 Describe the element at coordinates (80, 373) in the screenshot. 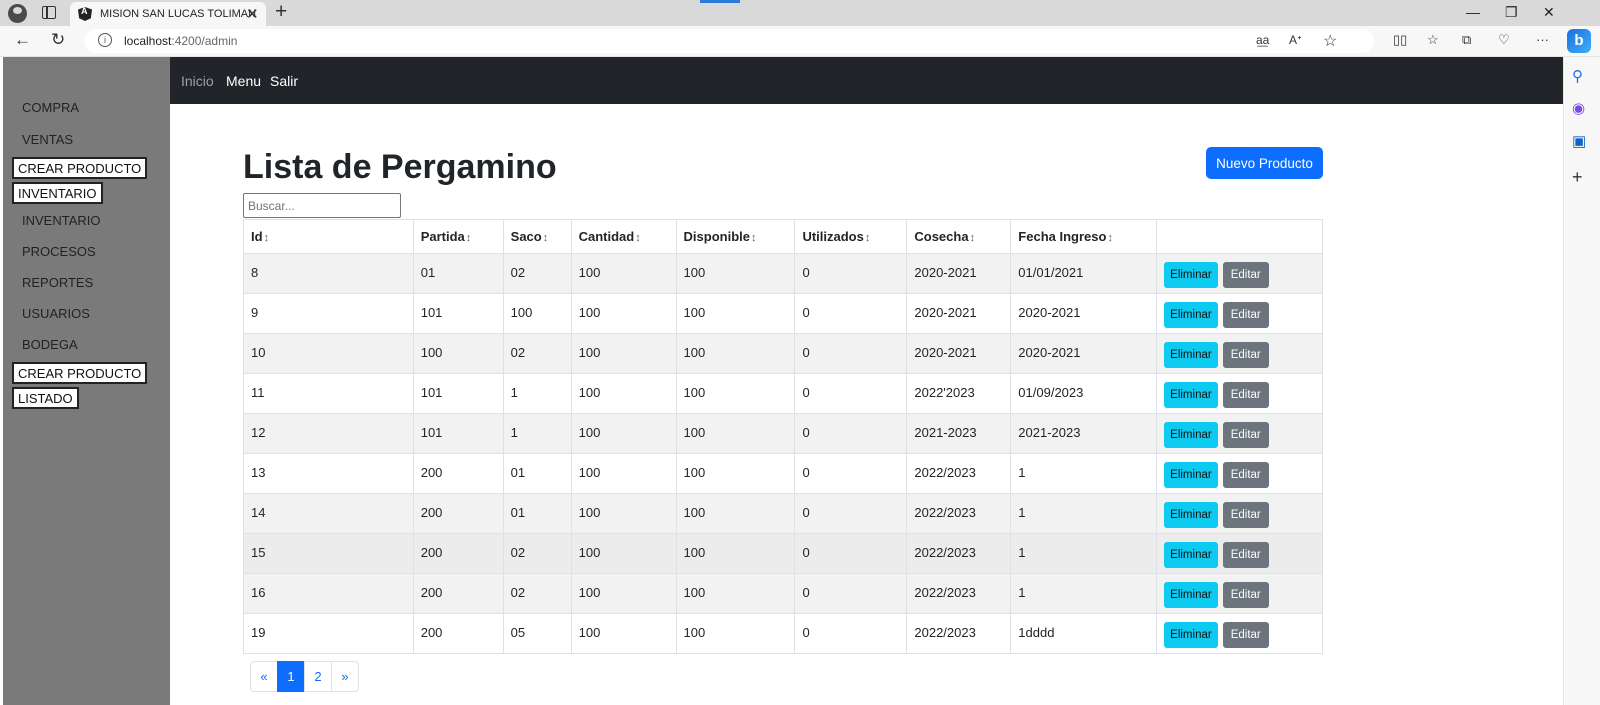

I see `sidebar-button-crear-producto-2: CREAR PRODUCTO` at that location.